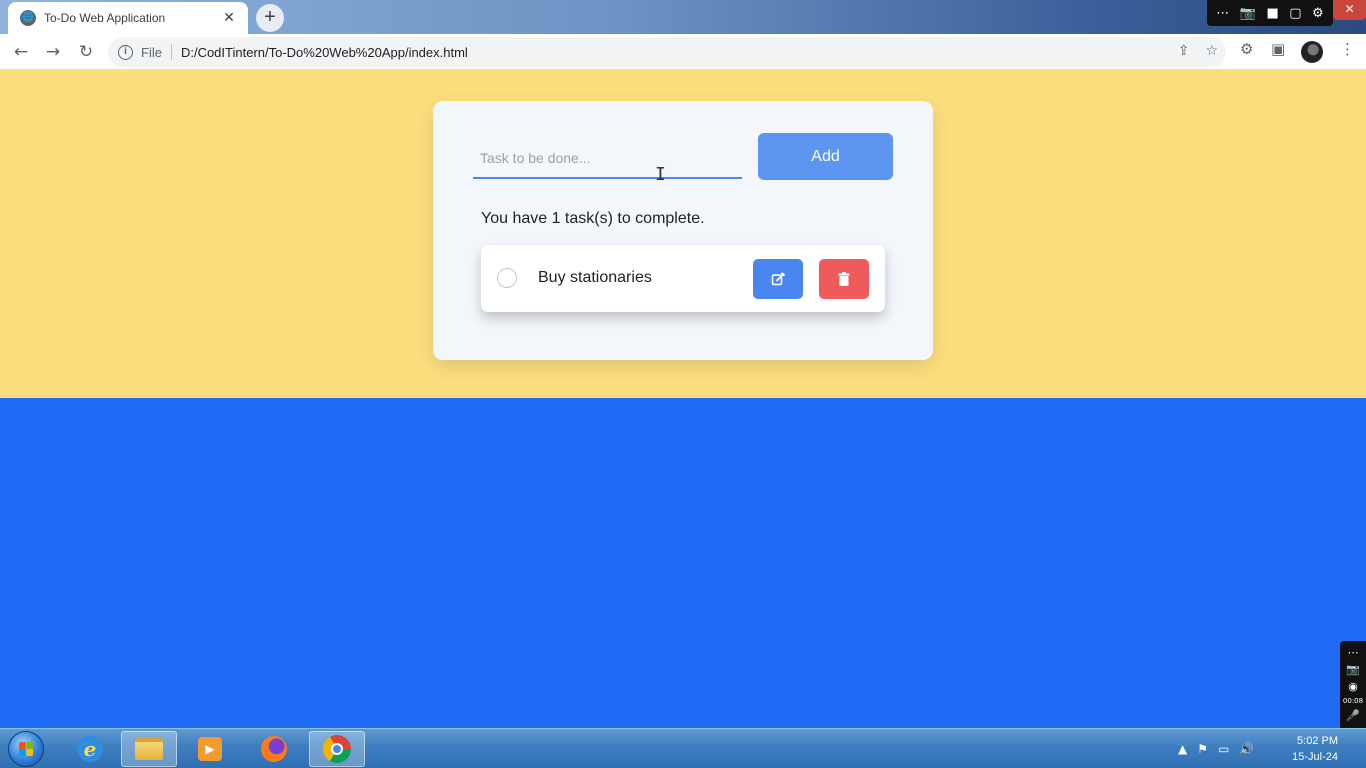 The height and width of the screenshot is (768, 1366). Describe the element at coordinates (1353, 715) in the screenshot. I see `microphone-icon: 🎤` at that location.